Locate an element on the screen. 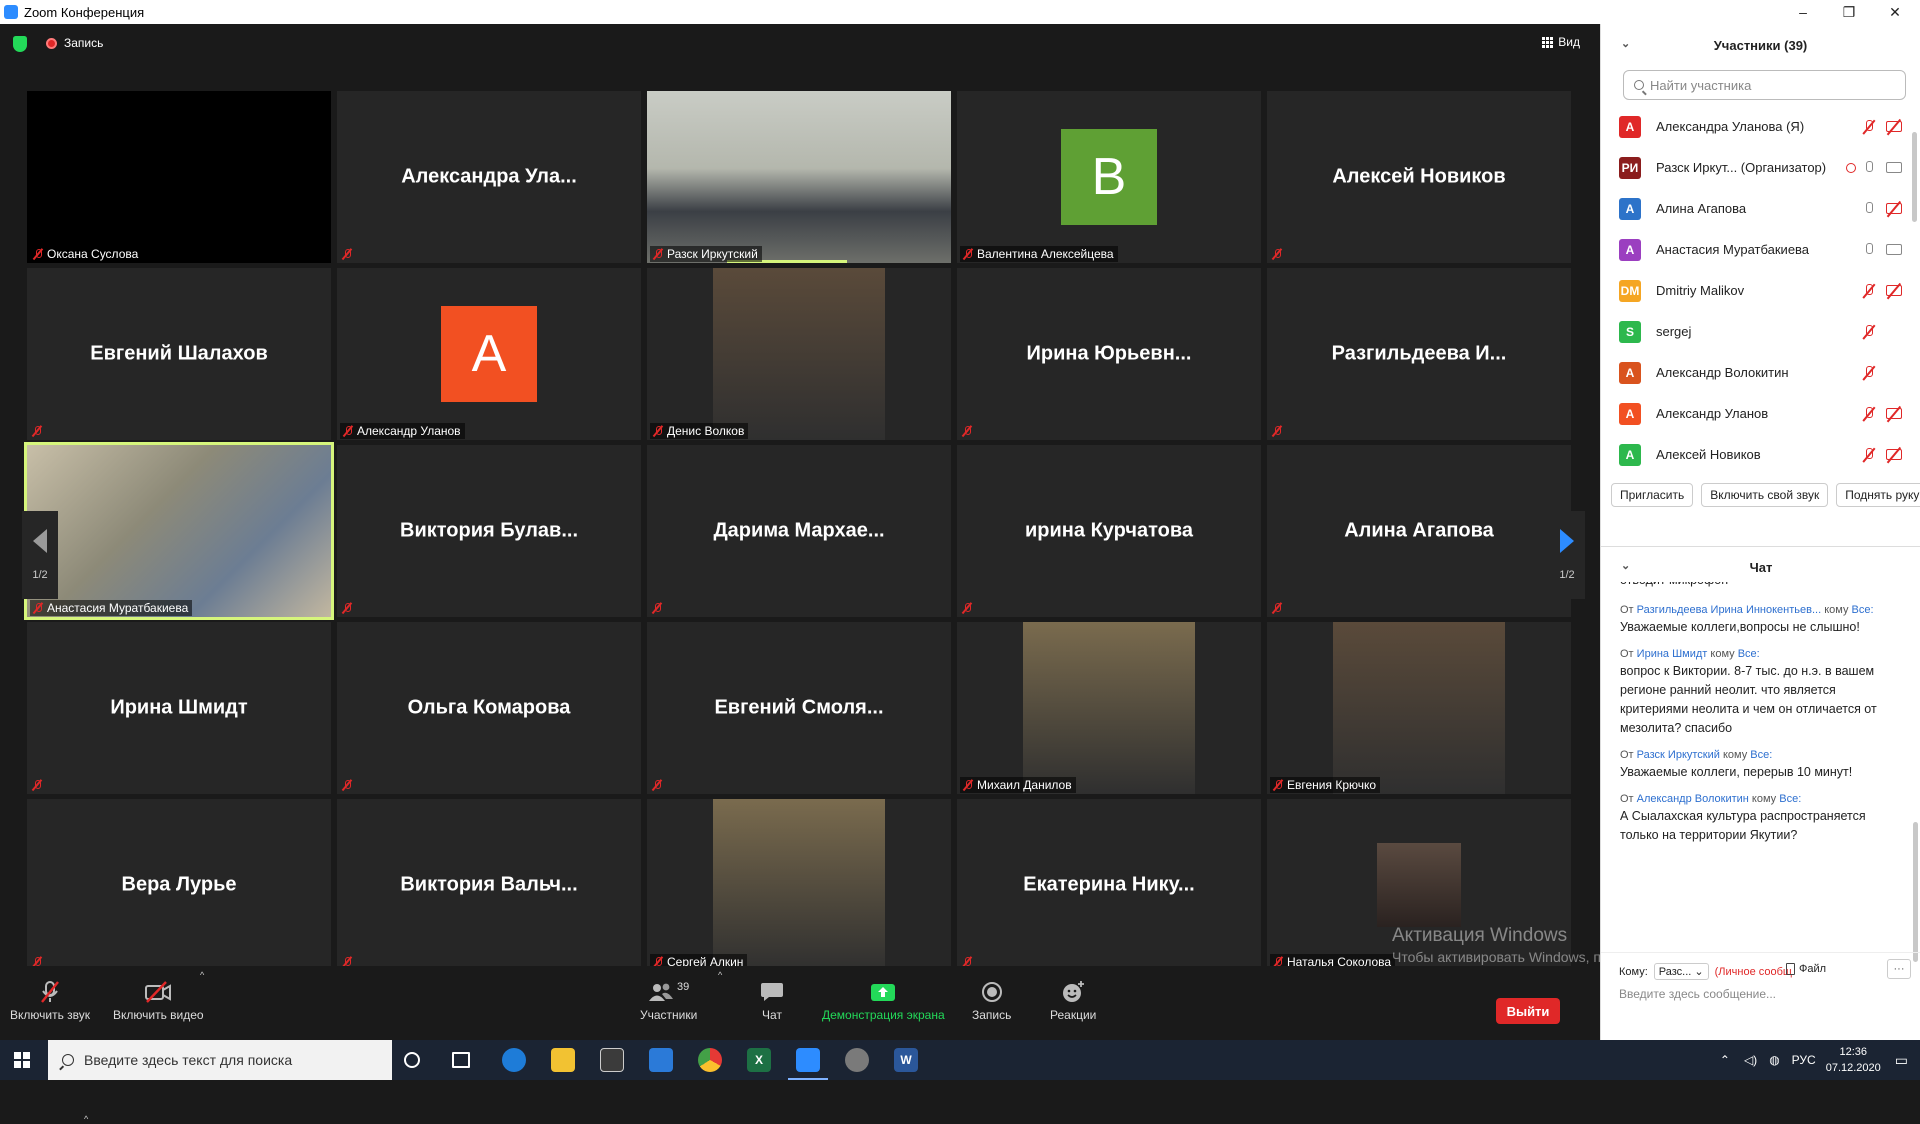 The width and height of the screenshot is (1920, 1124). unmute-button: Включить звук is located at coordinates (50, 1001).